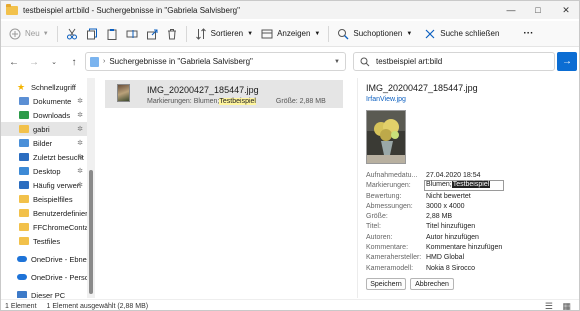 Image resolution: width=580 pixels, height=311 pixels. Describe the element at coordinates (389, 206) in the screenshot. I see `property-key: Abmessungen:` at that location.